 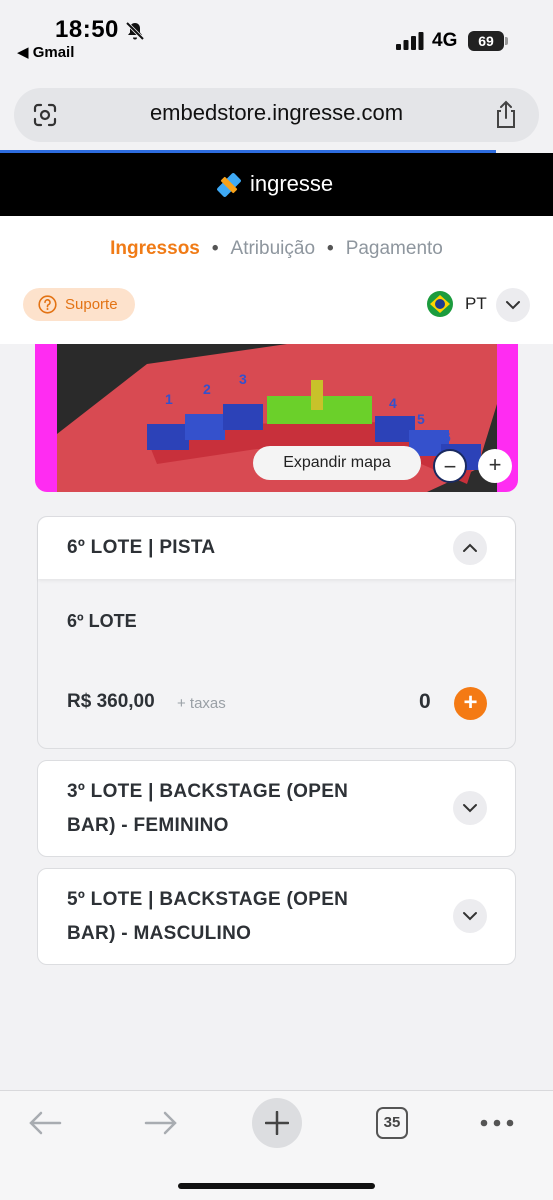 I want to click on bell-off-icon, so click(x=135, y=31).